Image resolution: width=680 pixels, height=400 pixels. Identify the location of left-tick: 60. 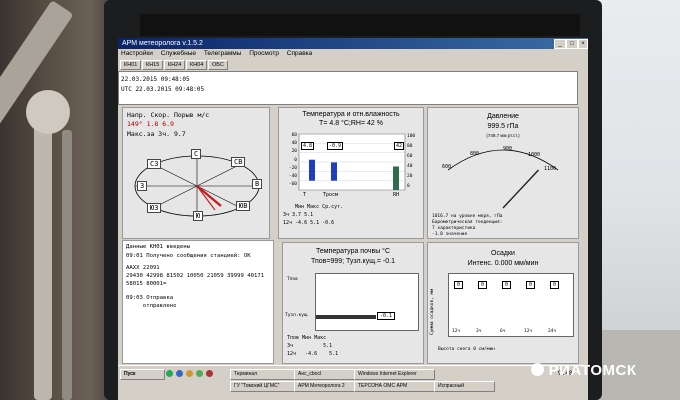
(294, 135).